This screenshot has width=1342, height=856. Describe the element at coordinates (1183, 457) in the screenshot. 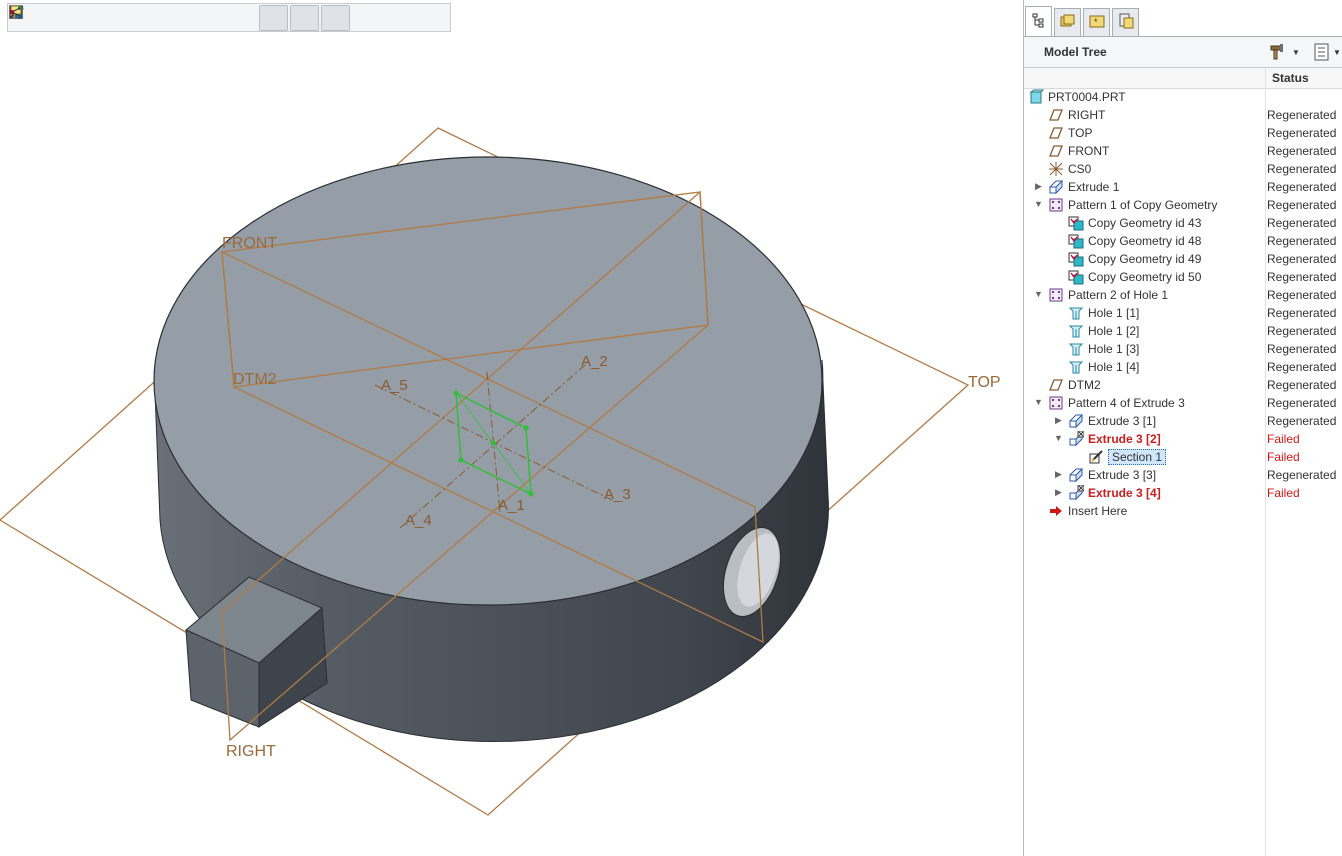

I see `tree-row: Section 1 Failed` at that location.